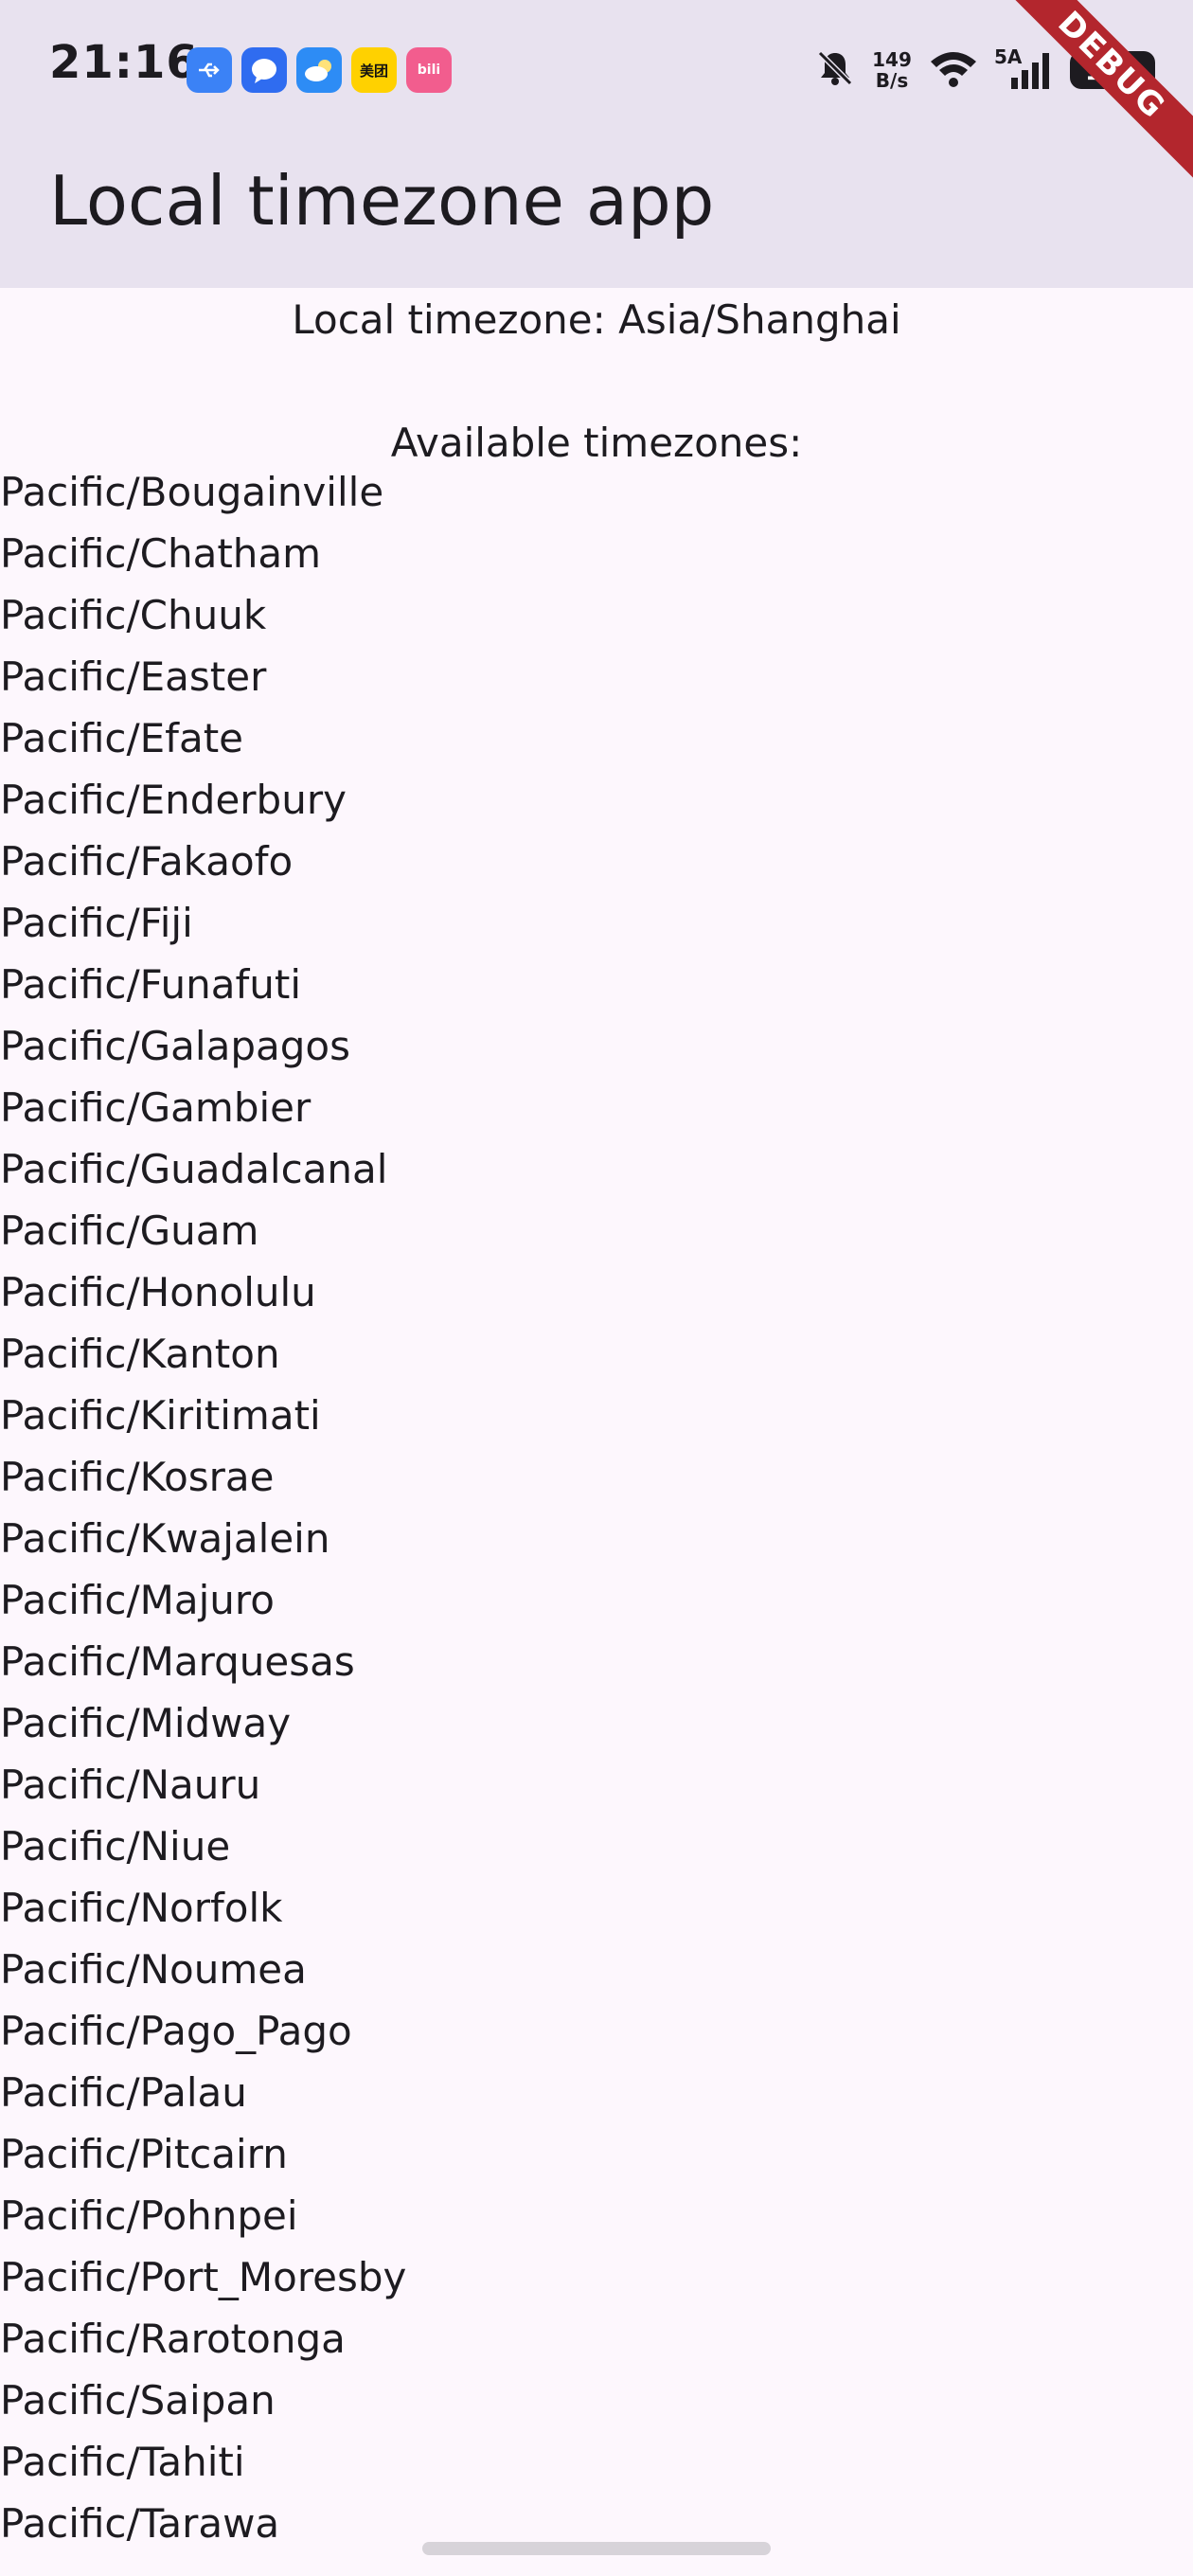 This screenshot has width=1193, height=2576. I want to click on network-speed-unit: B/s, so click(892, 80).